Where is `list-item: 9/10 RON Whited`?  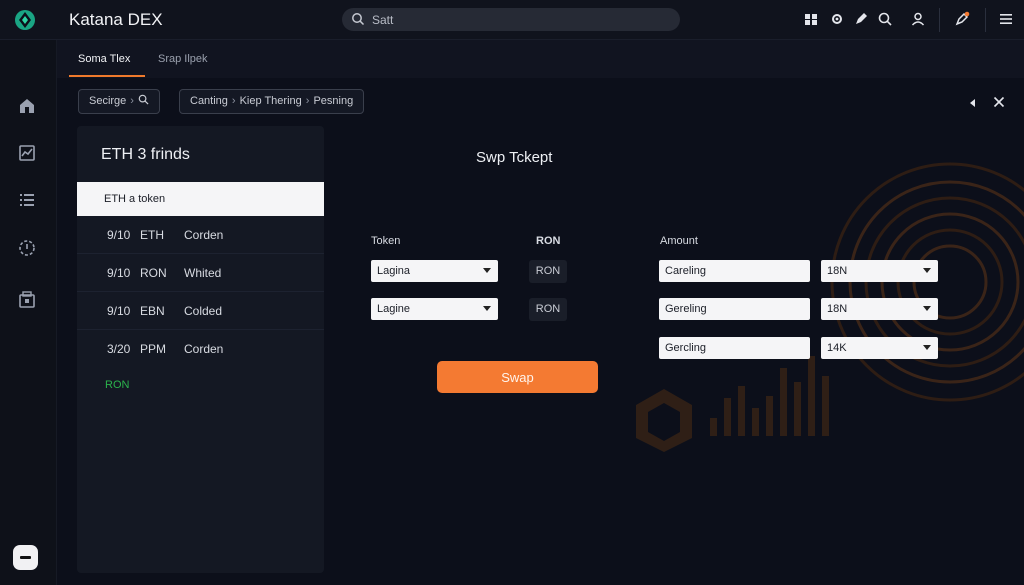 list-item: 9/10 RON Whited is located at coordinates (200, 273).